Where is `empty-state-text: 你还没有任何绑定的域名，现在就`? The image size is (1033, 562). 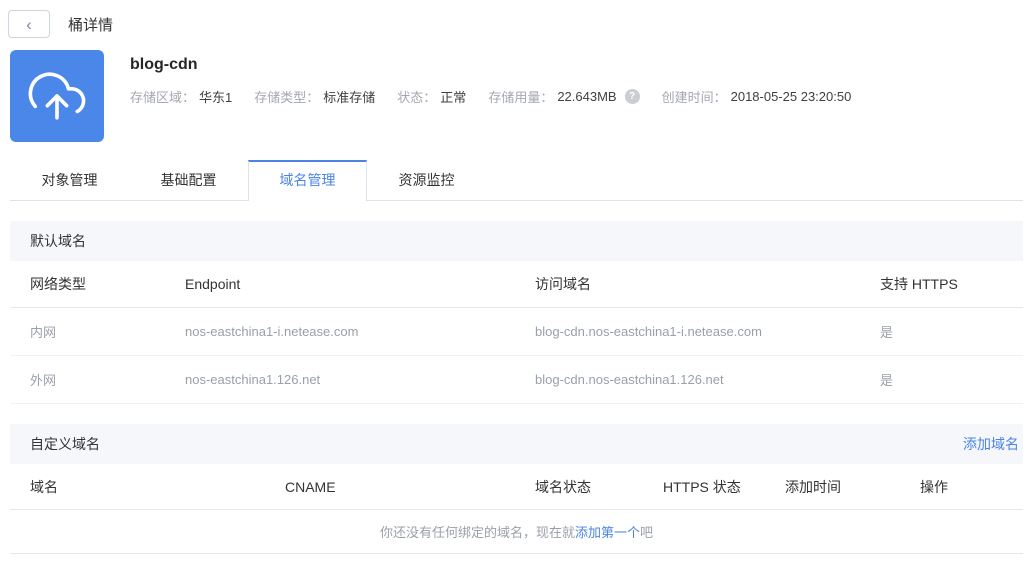 empty-state-text: 你还没有任何绑定的域名，现在就 is located at coordinates (477, 532).